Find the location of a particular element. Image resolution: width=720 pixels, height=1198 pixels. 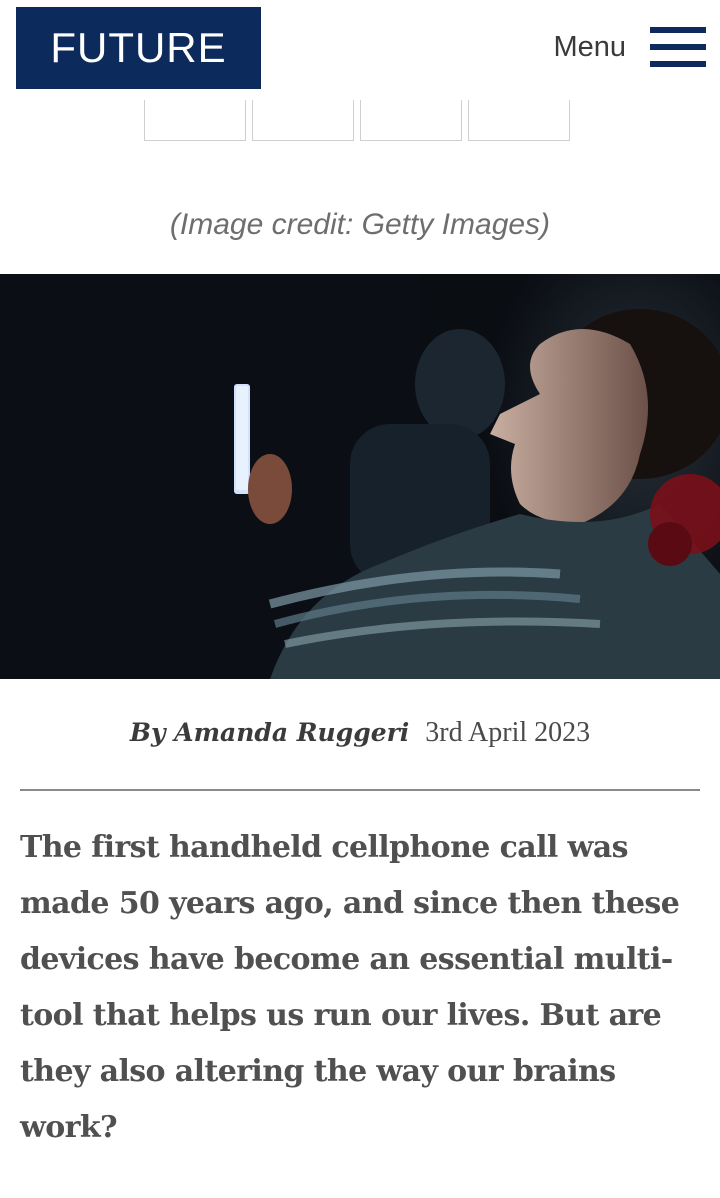

hamburger-icon is located at coordinates (678, 47).